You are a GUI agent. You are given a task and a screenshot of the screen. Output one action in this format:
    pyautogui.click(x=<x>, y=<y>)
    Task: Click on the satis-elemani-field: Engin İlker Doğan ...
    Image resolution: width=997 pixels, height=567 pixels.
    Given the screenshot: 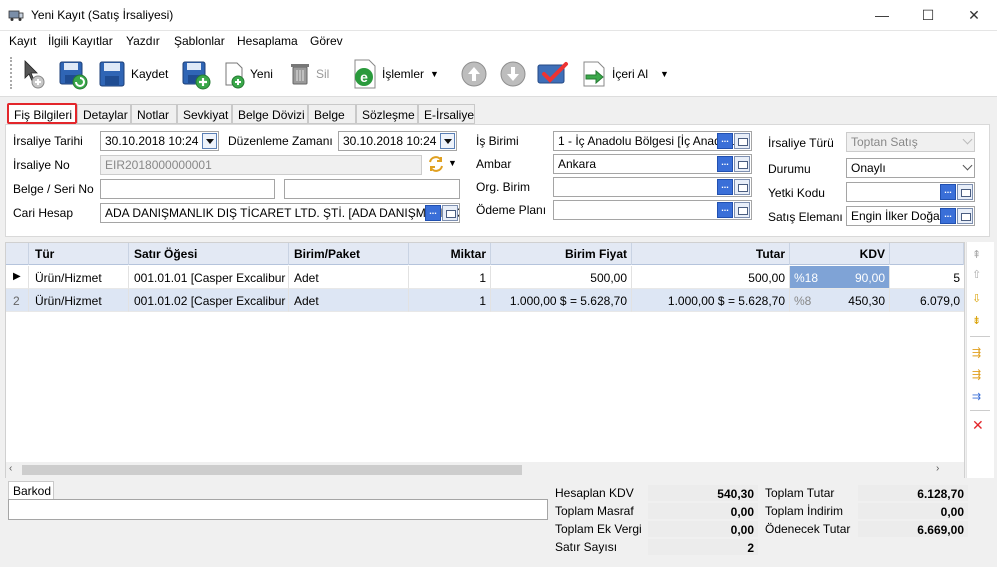 What is the action you would take?
    pyautogui.click(x=910, y=216)
    